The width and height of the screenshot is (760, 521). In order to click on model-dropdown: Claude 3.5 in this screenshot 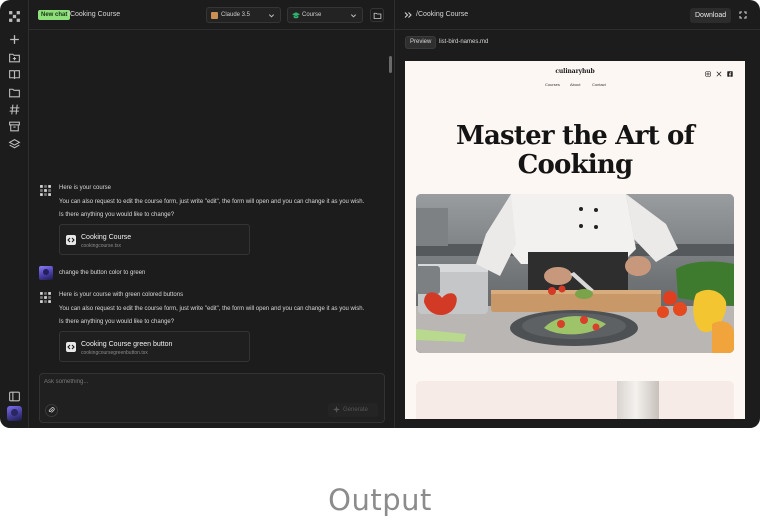, I will do `click(243, 15)`.